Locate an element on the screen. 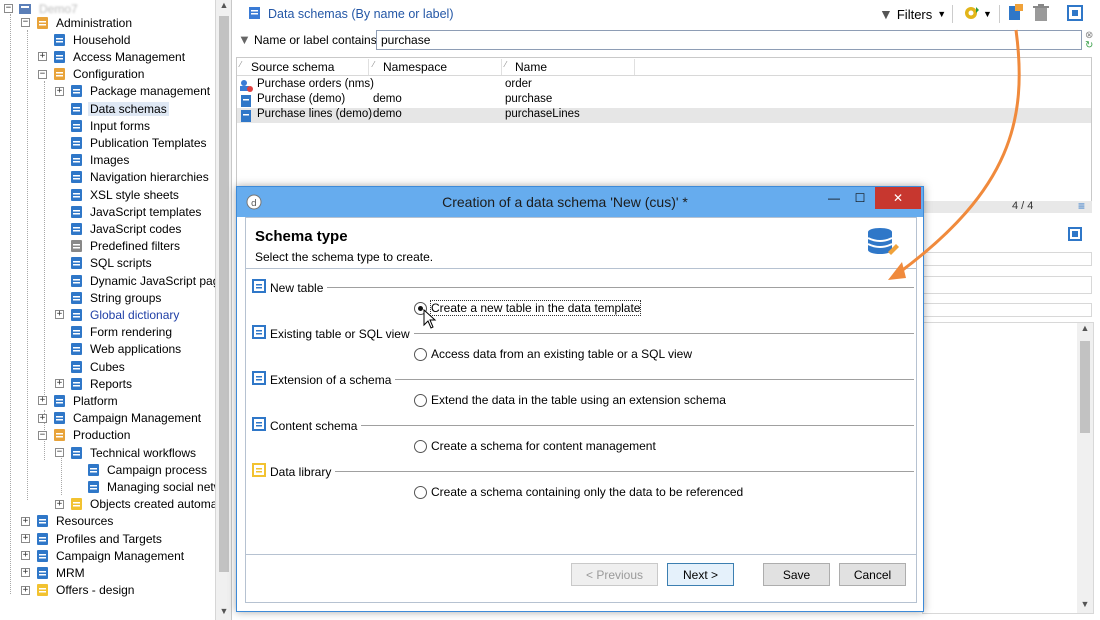 The height and width of the screenshot is (620, 1100). tree-item: String groups is located at coordinates (109, 297).